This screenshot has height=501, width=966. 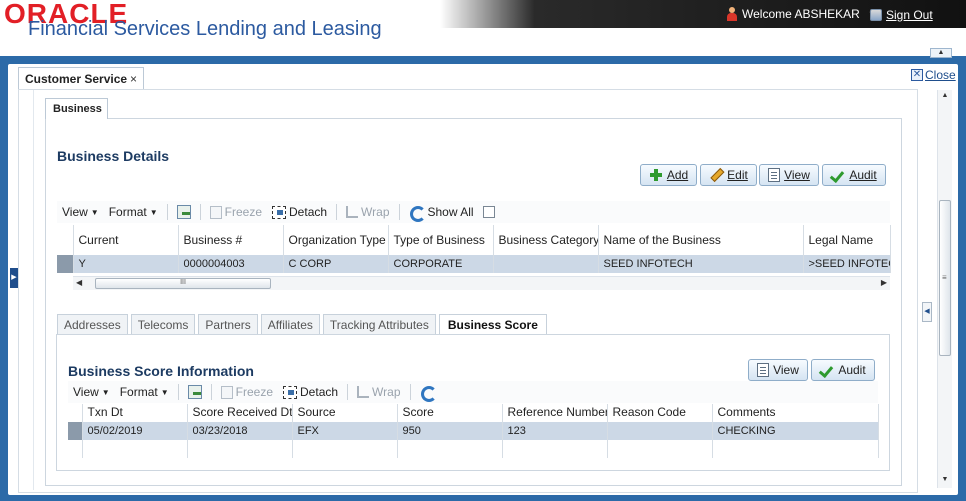 I want to click on business-score-title: Business Score Information, so click(x=161, y=371).